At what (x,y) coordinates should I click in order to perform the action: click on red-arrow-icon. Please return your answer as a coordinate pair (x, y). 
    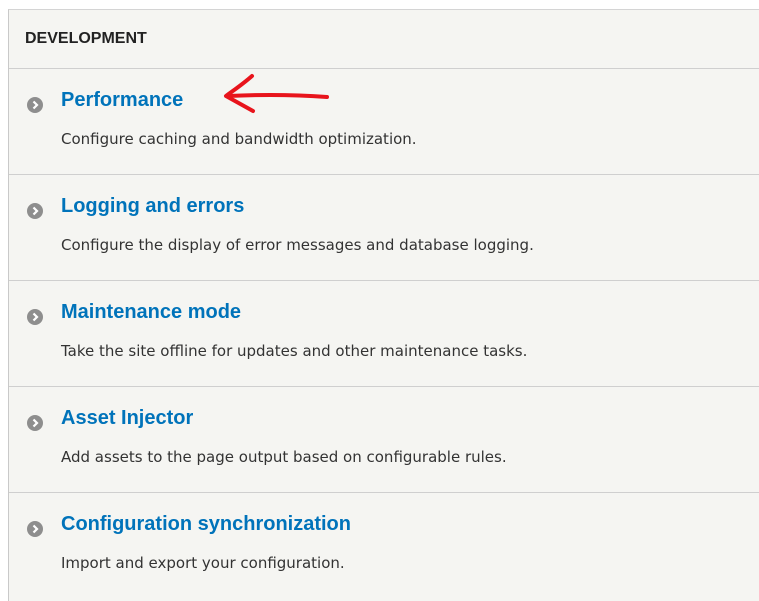
    Looking at the image, I should click on (276, 93).